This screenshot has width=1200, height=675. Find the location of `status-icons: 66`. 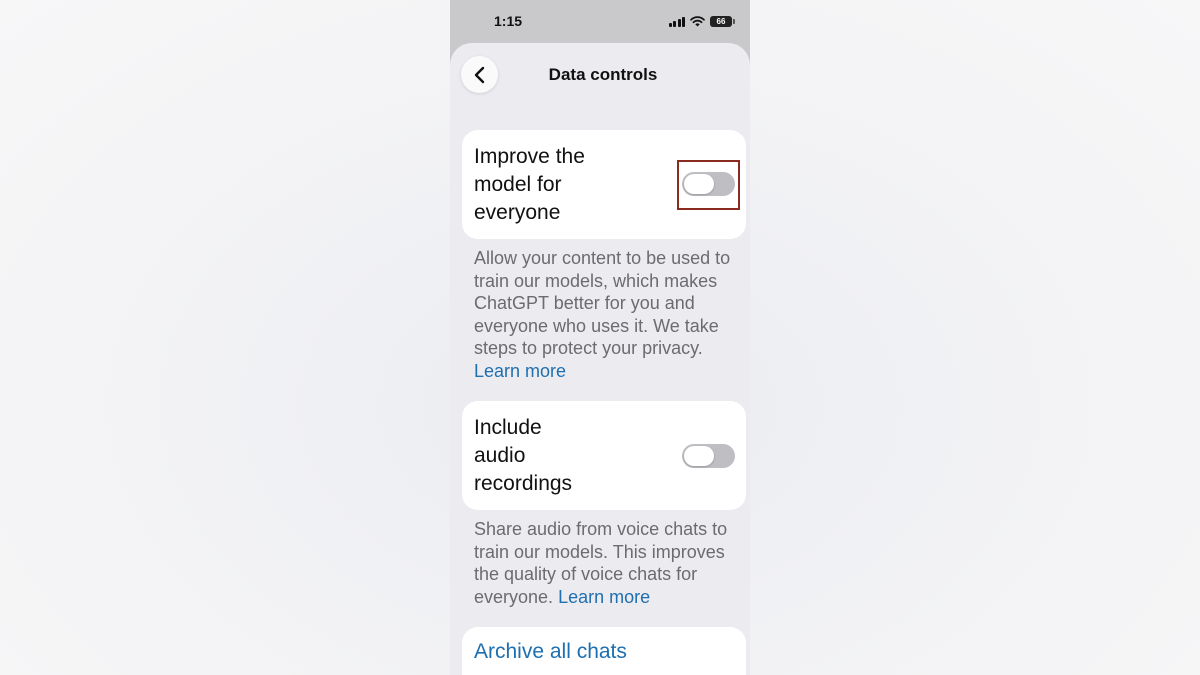

status-icons: 66 is located at coordinates (701, 21).